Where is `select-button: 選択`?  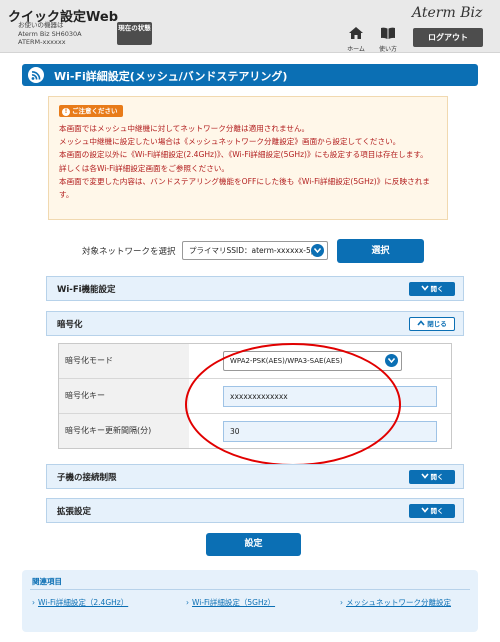 select-button: 選択 is located at coordinates (380, 251).